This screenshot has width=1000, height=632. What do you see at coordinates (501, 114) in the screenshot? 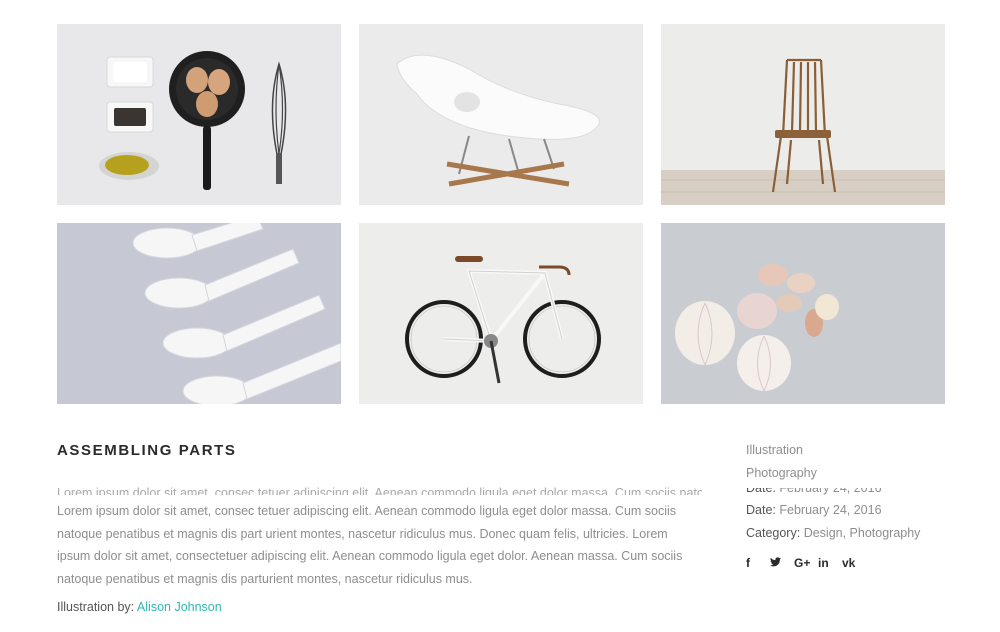
I see `gallery-image-white-lounge-chair` at bounding box center [501, 114].